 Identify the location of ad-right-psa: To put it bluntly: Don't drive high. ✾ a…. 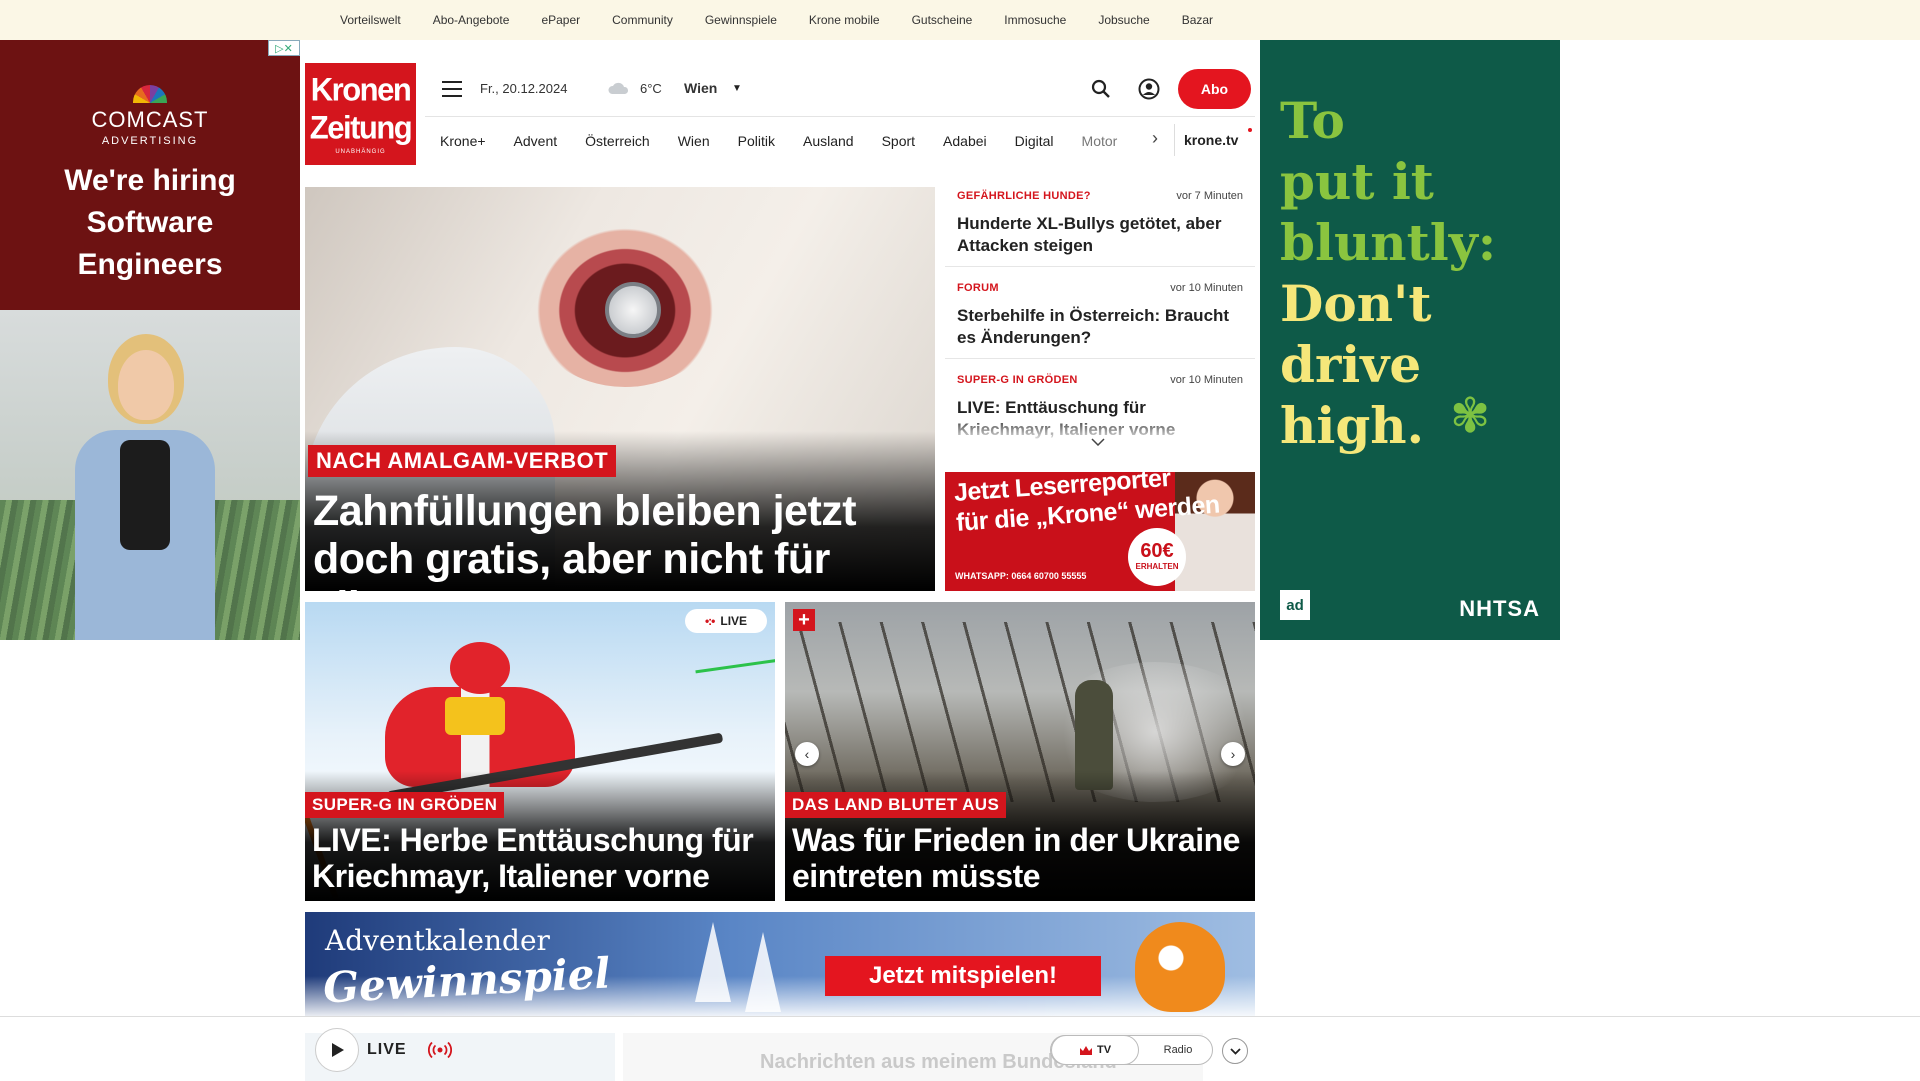
(1410, 340).